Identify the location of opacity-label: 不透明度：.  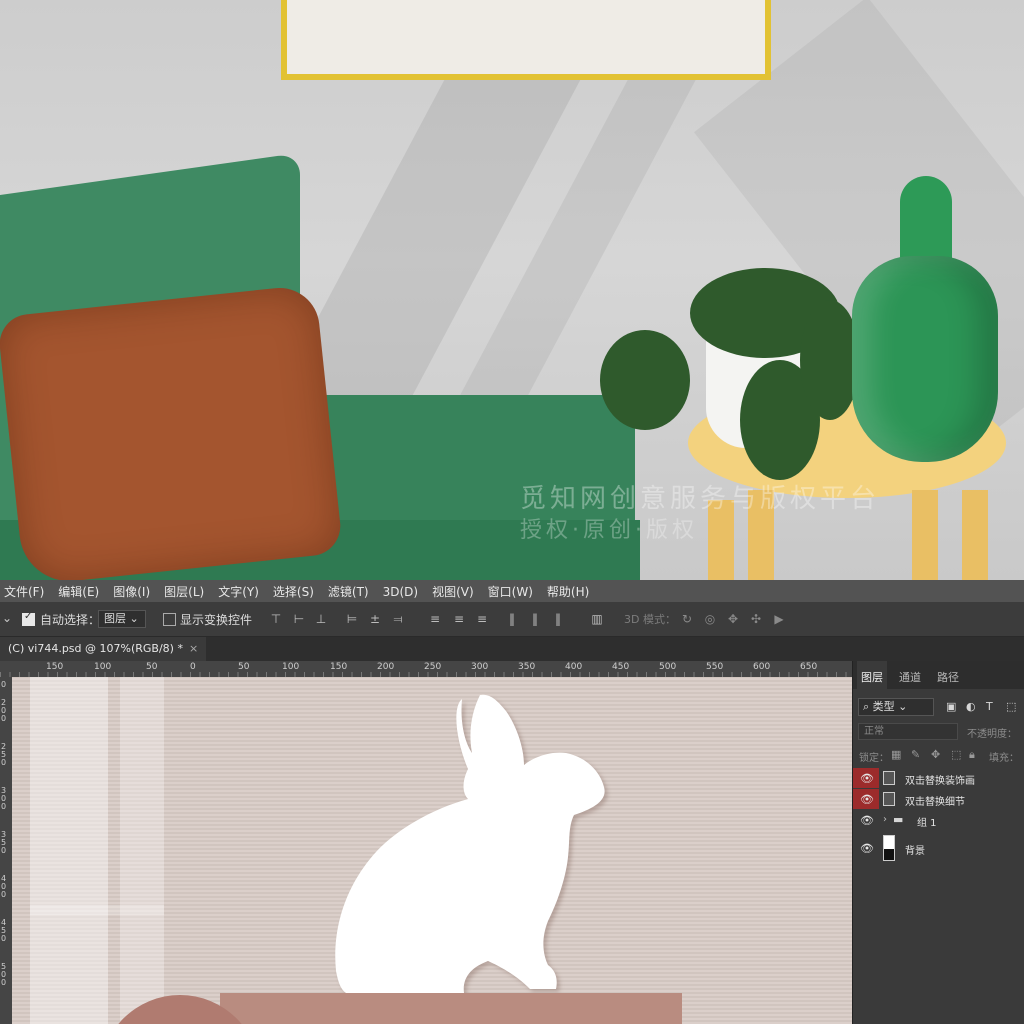
(992, 734).